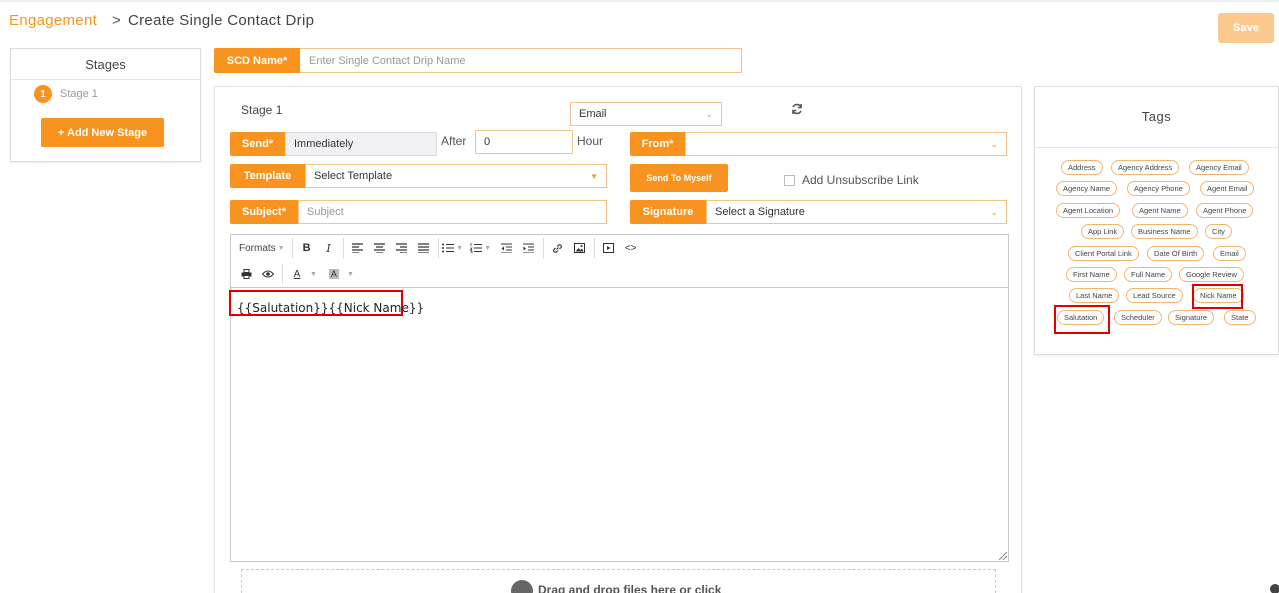 This screenshot has height=593, width=1279. I want to click on formats-dropdown: Formats ▼, so click(262, 248).